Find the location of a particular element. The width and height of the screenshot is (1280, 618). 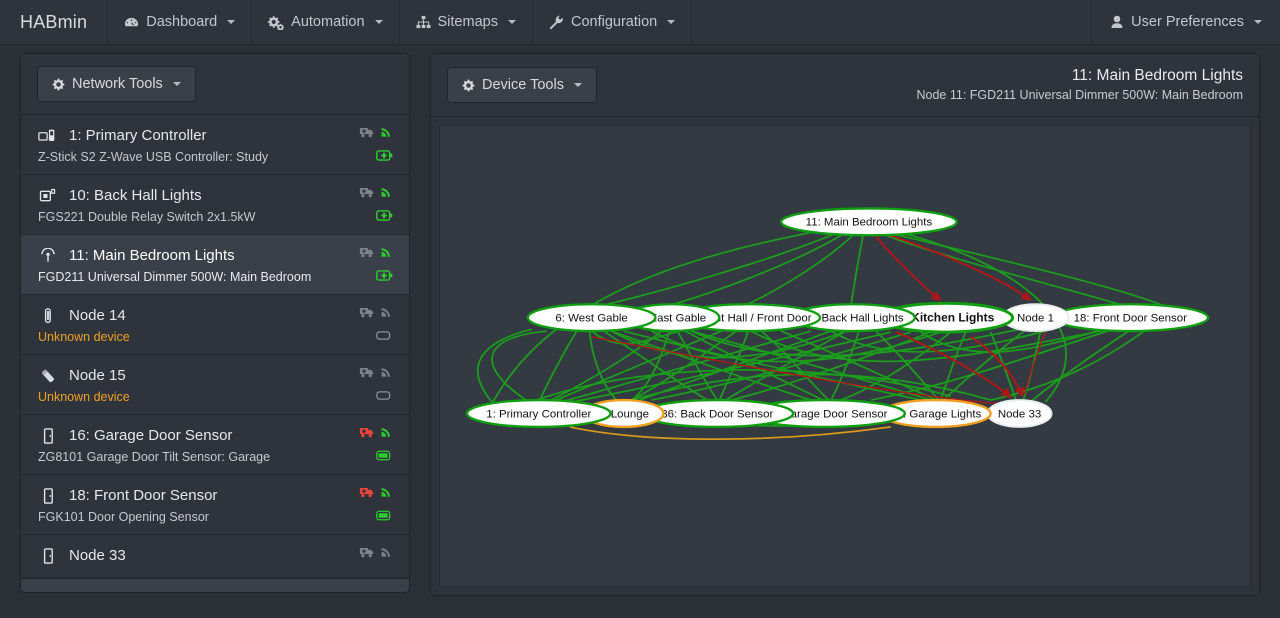

nav-dashboard: Dashboard is located at coordinates (180, 22).